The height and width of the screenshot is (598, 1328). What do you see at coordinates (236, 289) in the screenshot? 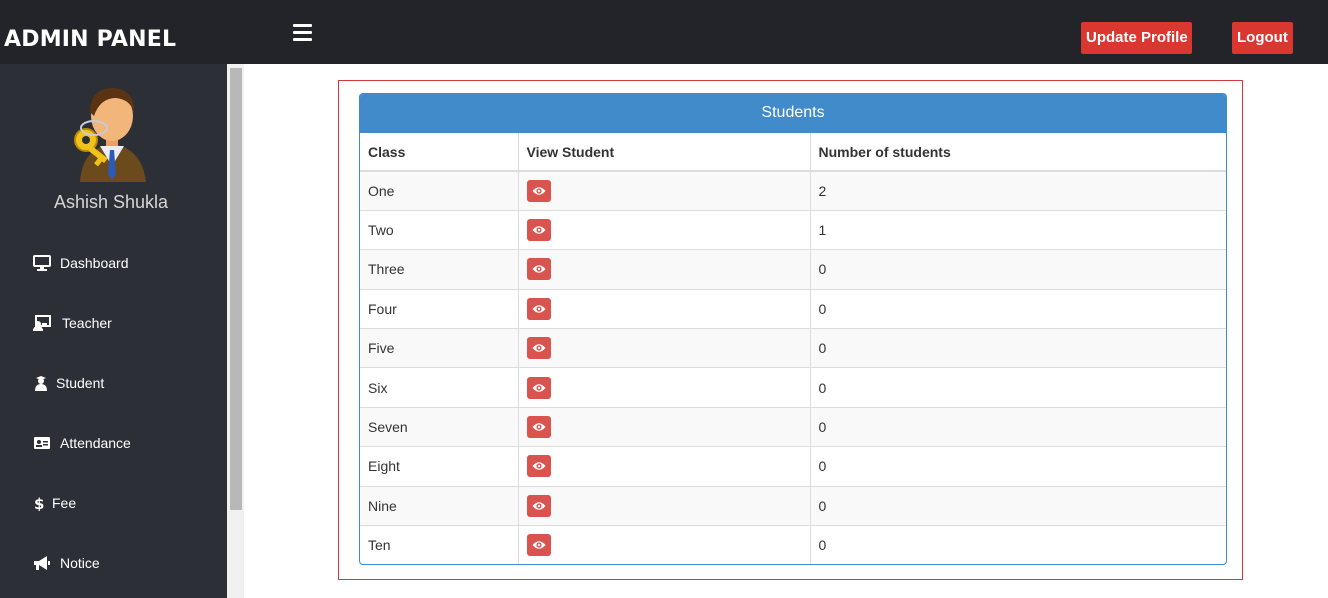
I see `scrollbar-thumb` at bounding box center [236, 289].